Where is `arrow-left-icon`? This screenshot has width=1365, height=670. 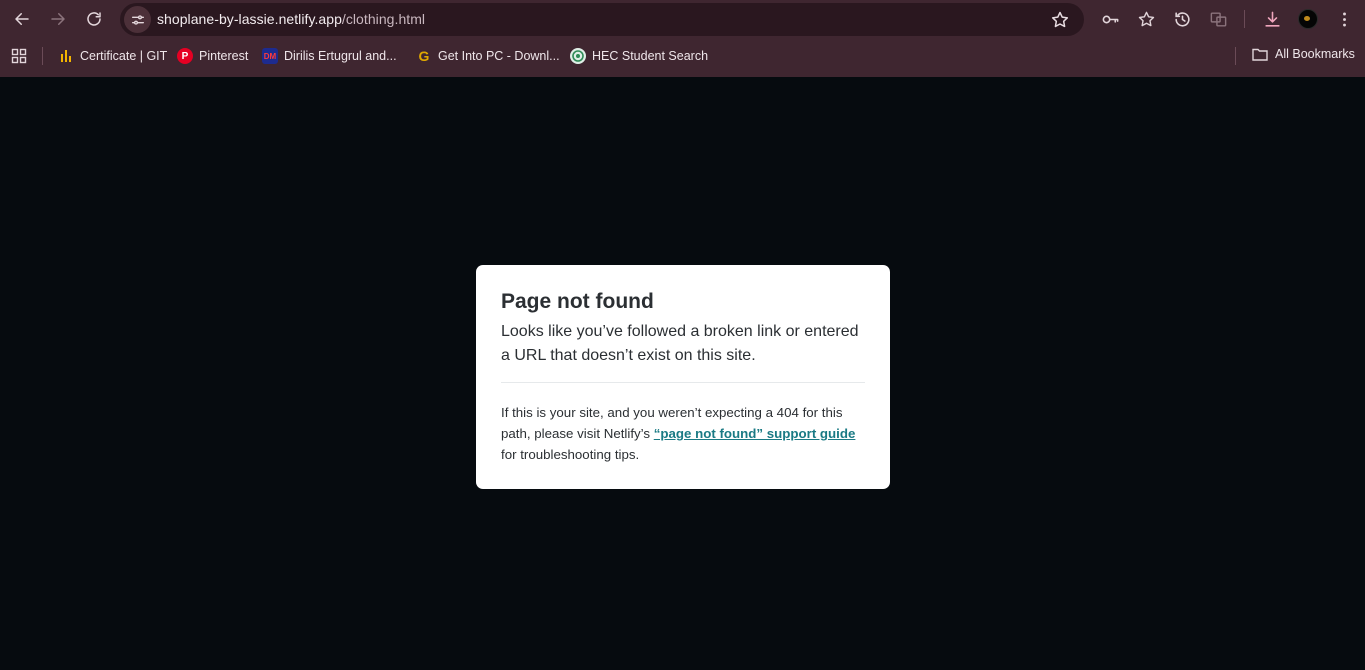 arrow-left-icon is located at coordinates (22, 19).